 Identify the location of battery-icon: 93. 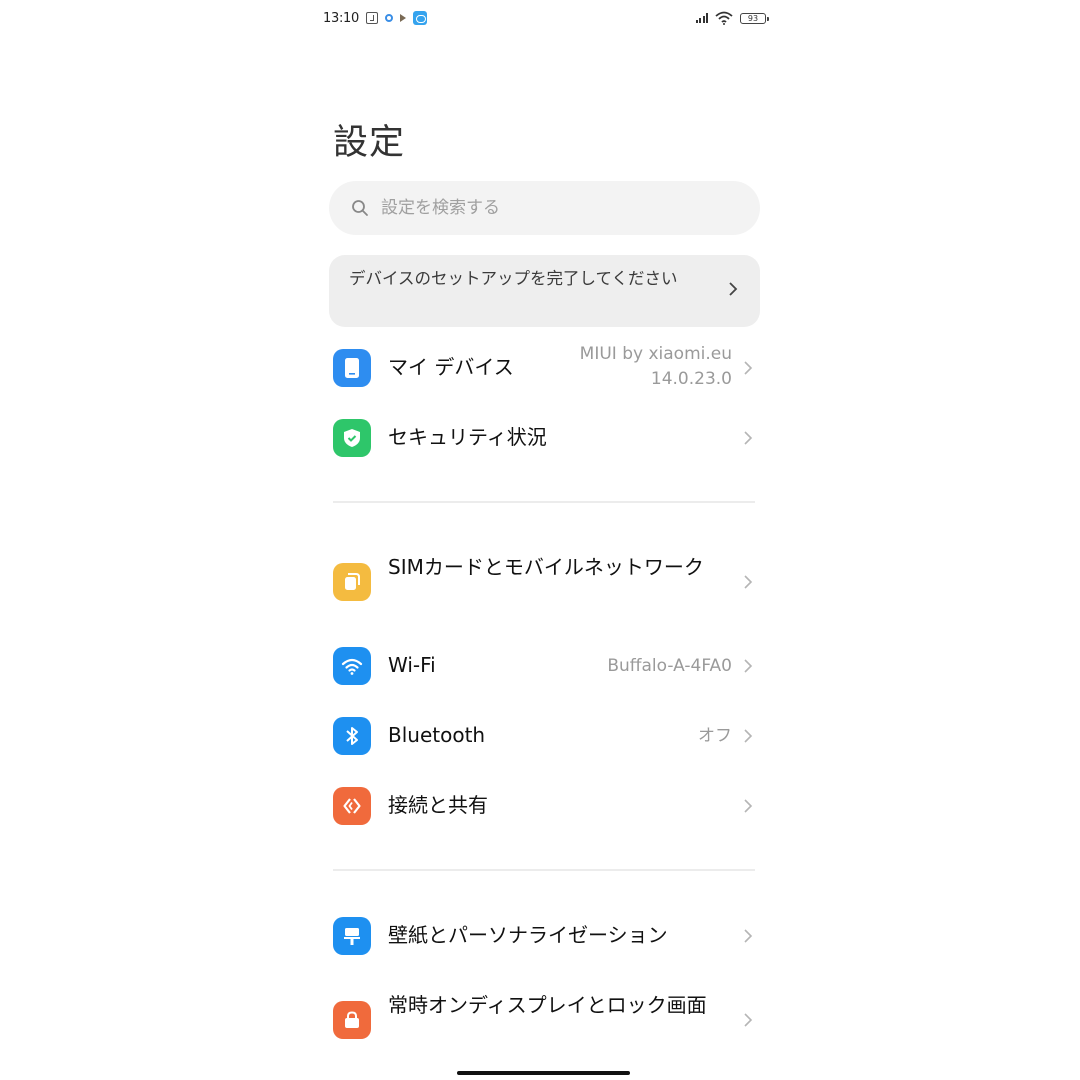
(754, 18).